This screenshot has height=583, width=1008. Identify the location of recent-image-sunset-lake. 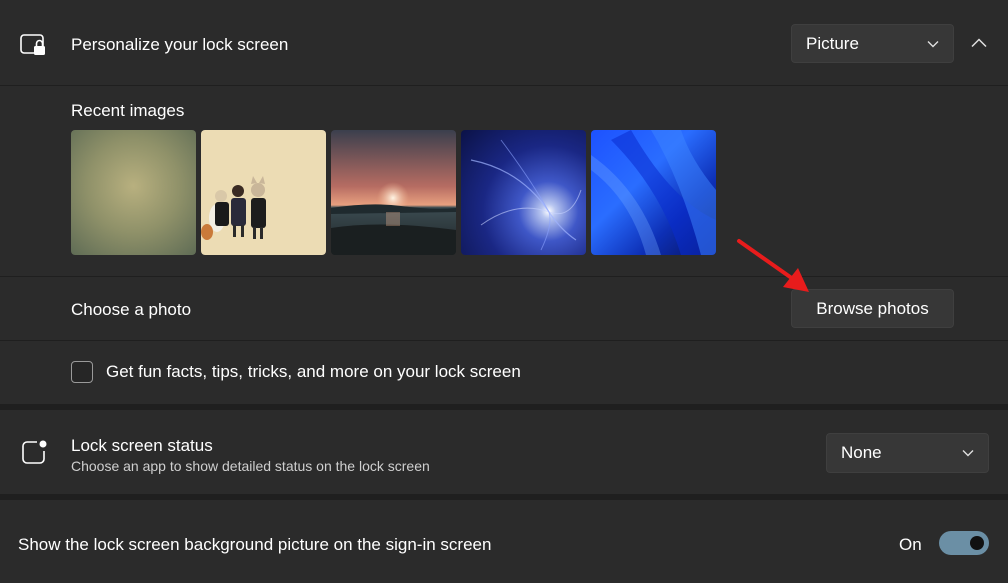
(393, 192).